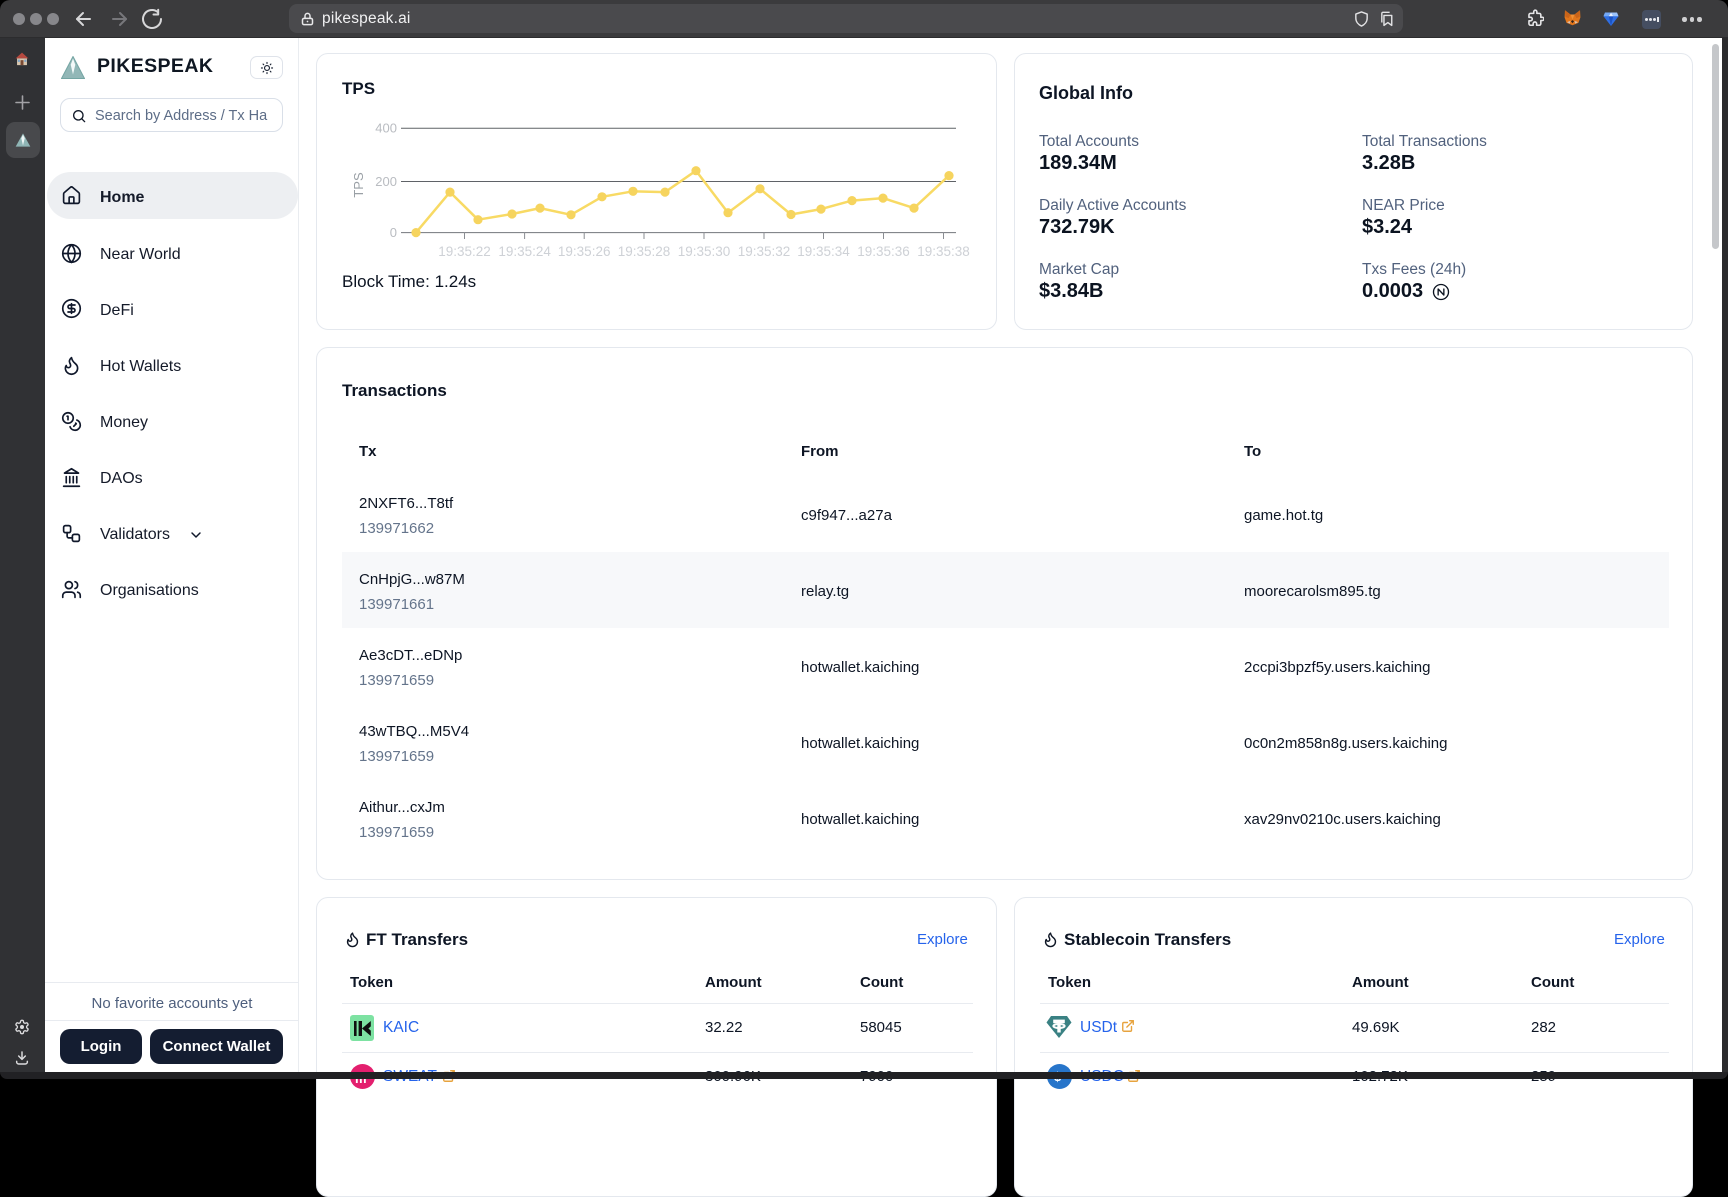 The image size is (1728, 1197). Describe the element at coordinates (393, 232) in the screenshot. I see `svg-text: 0` at that location.